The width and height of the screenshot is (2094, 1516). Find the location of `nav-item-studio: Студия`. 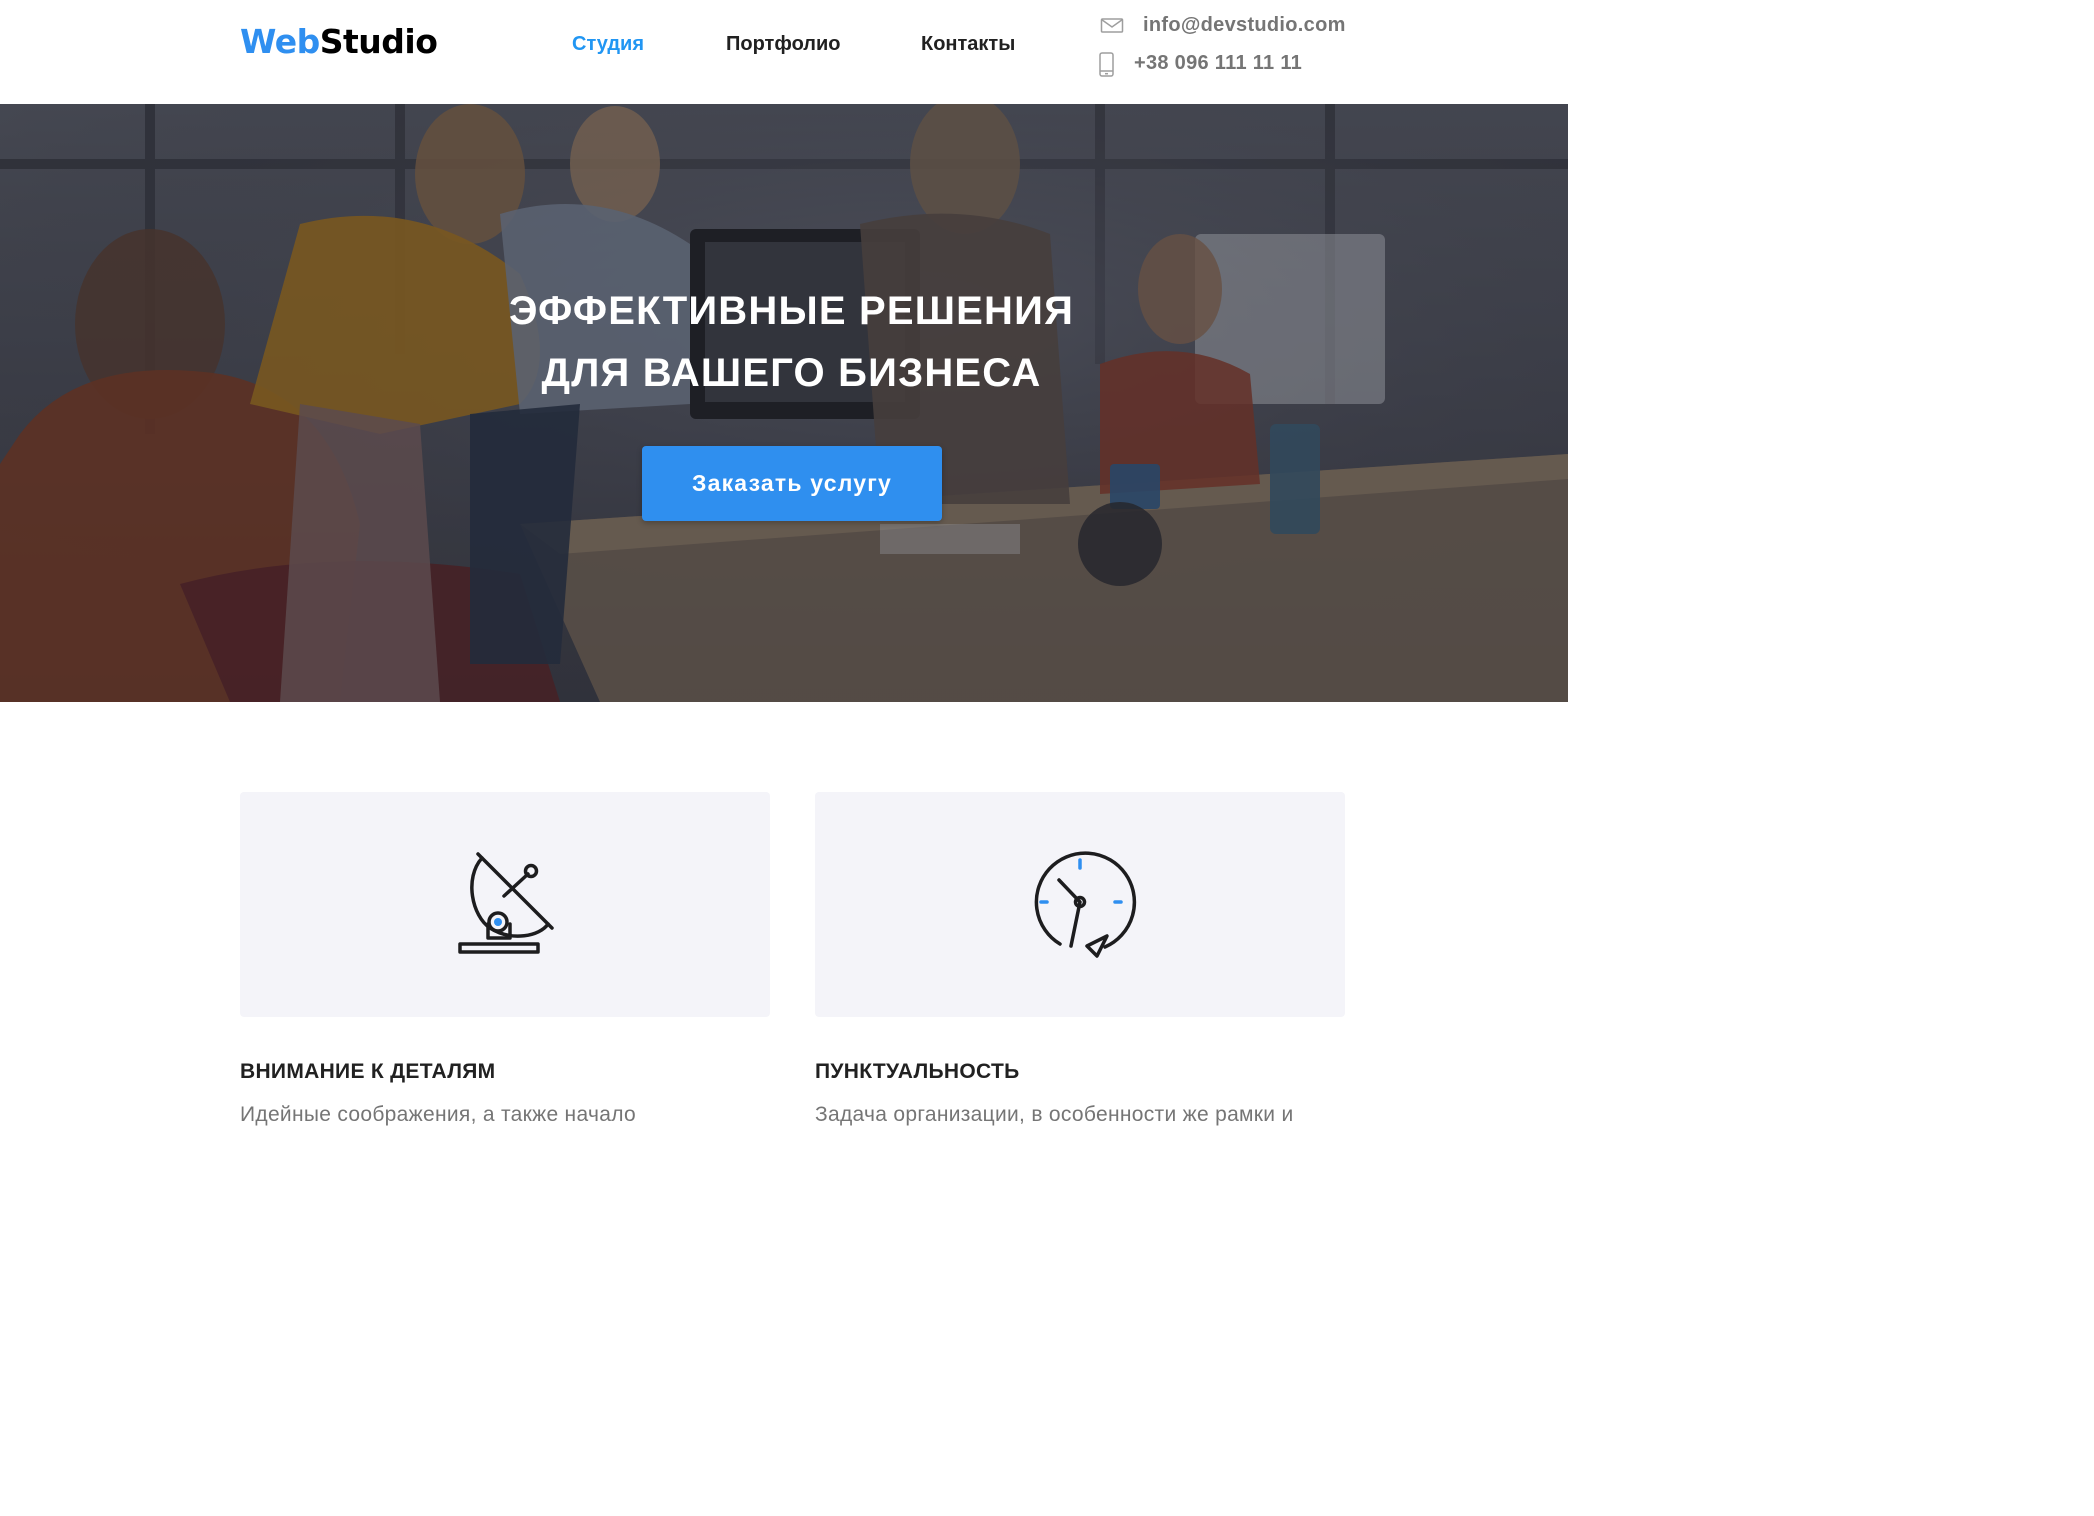

nav-item-studio: Студия is located at coordinates (608, 44).